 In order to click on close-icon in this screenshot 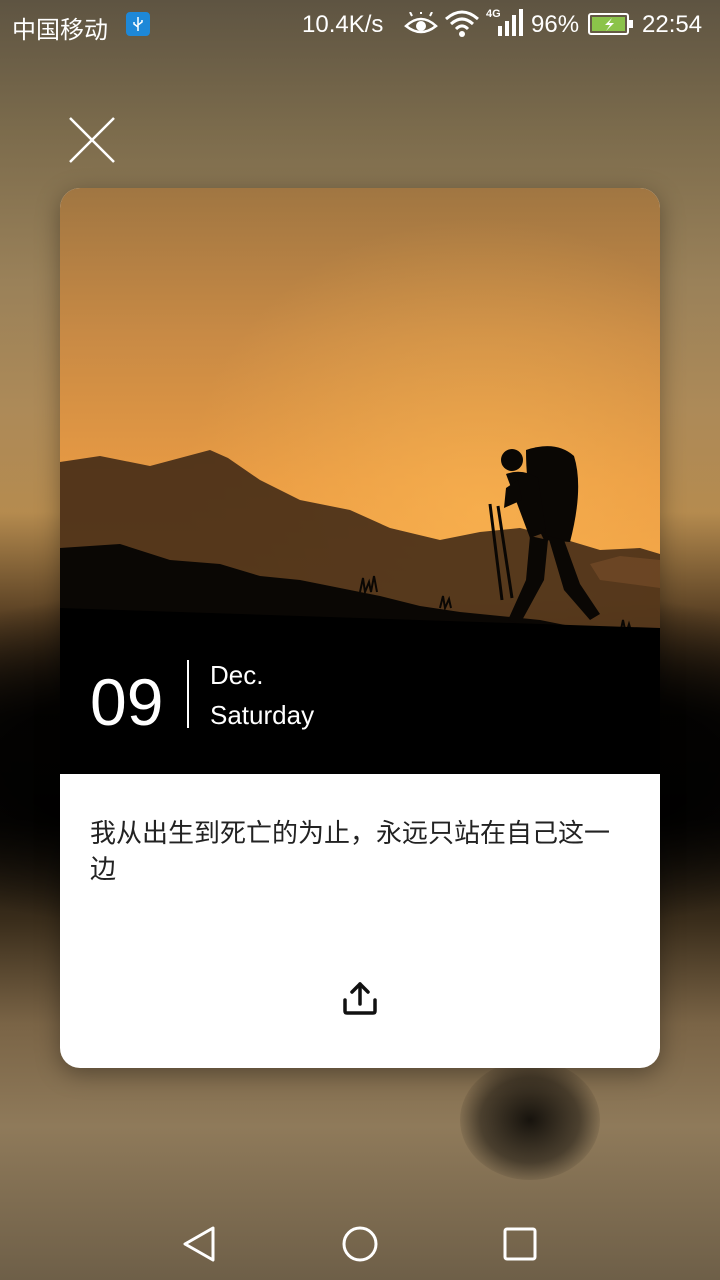, I will do `click(92, 140)`.